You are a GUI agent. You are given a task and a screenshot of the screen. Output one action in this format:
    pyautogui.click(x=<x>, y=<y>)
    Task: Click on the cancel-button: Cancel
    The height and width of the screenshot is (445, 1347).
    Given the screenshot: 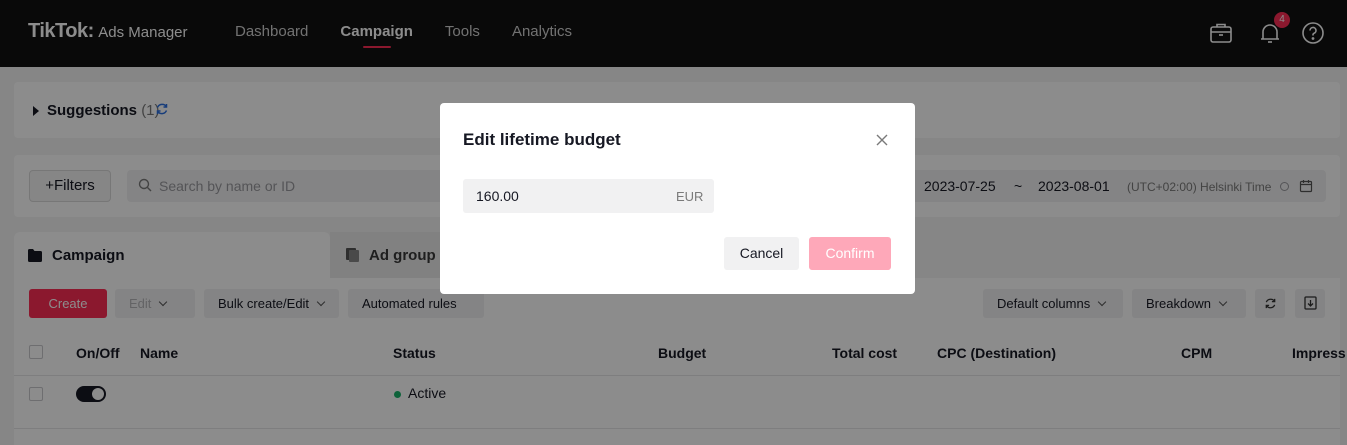 What is the action you would take?
    pyautogui.click(x=761, y=253)
    